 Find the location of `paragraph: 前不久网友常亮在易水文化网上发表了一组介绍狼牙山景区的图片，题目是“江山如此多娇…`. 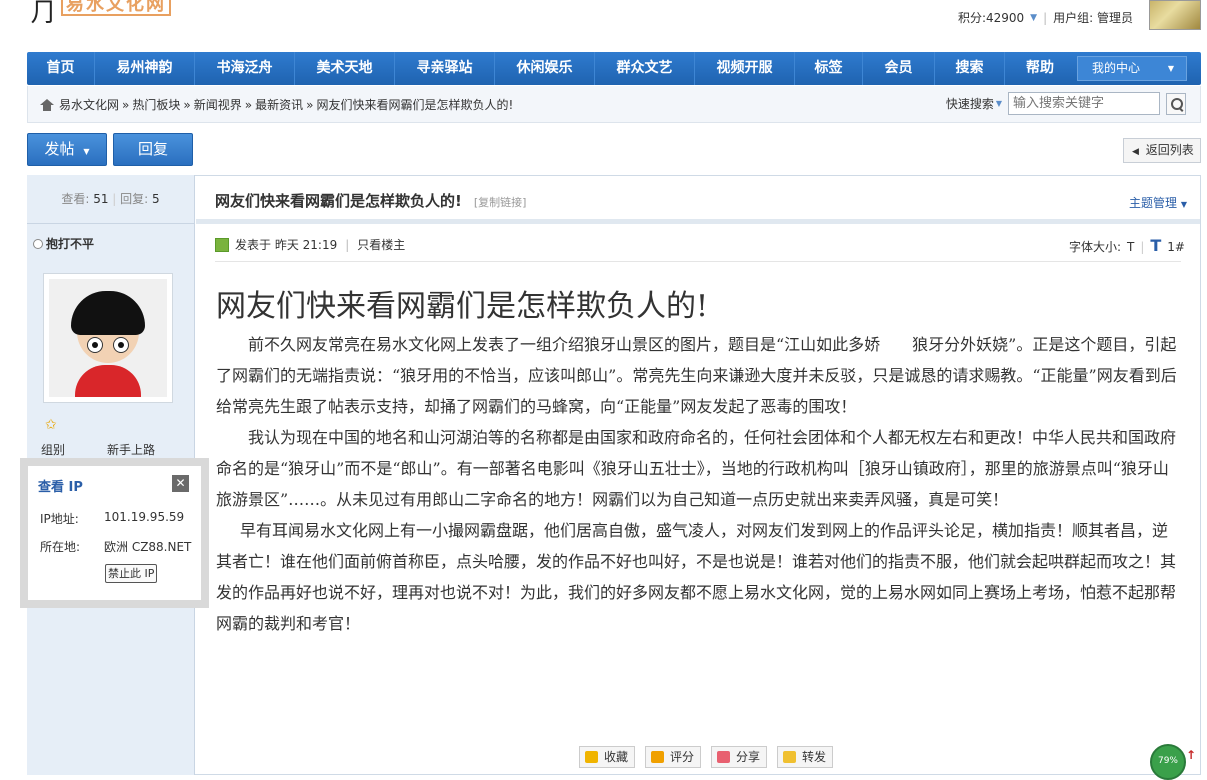

paragraph: 前不久网友常亮在易水文化网上发表了一组介绍狼牙山景区的图片，题目是“江山如此多娇… is located at coordinates (696, 375).